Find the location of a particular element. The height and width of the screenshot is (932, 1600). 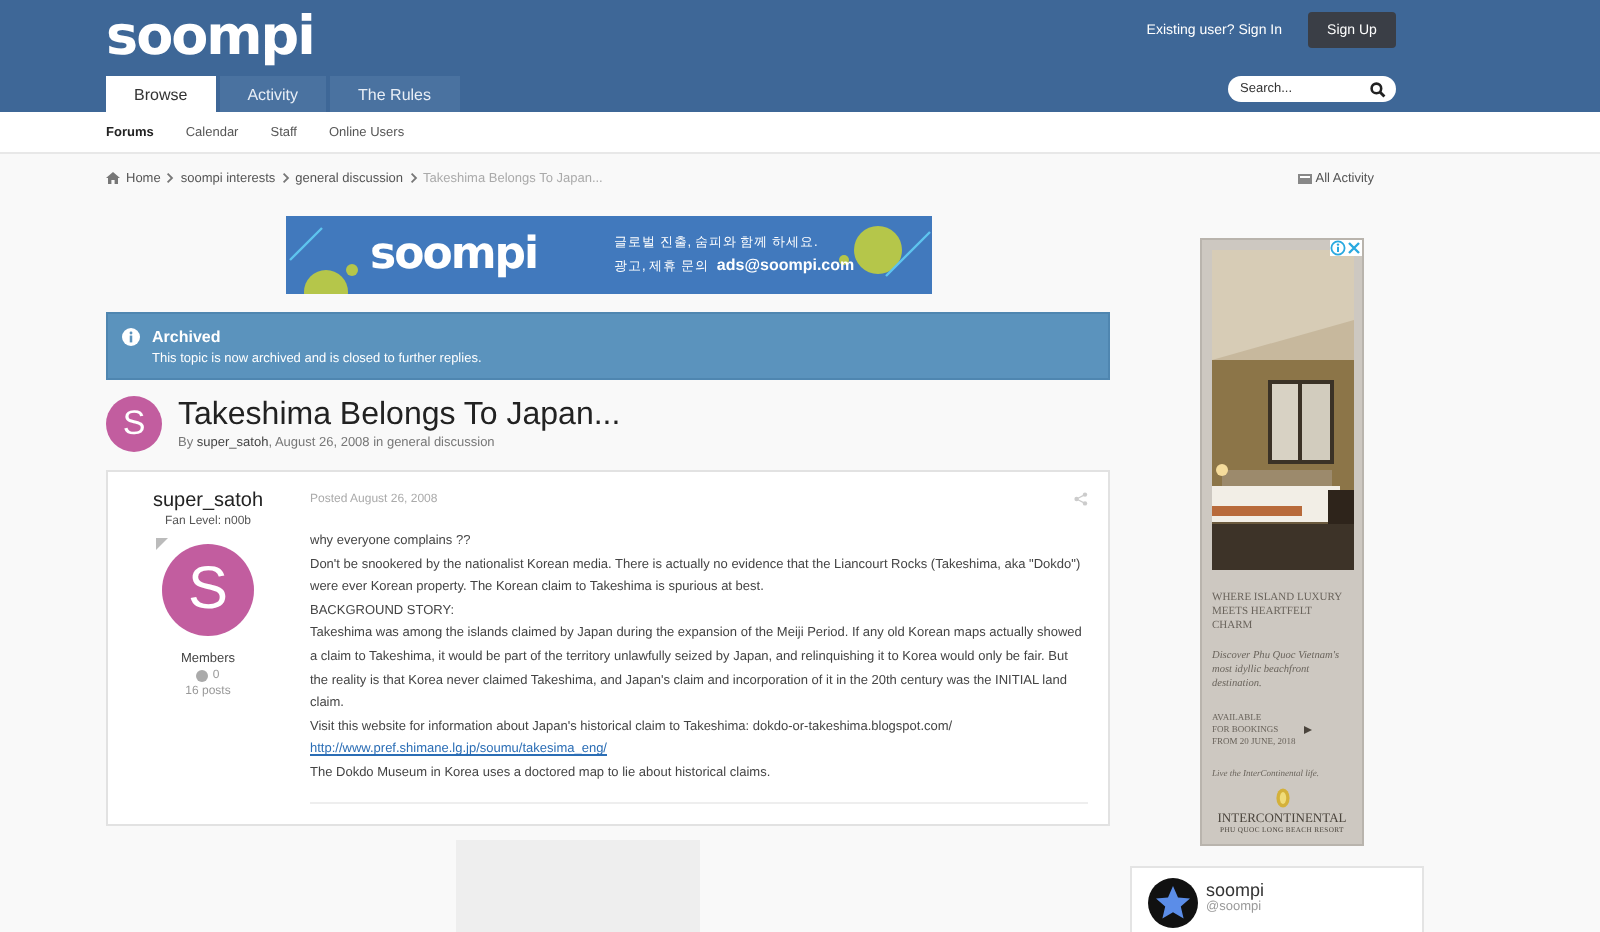

nav-tab: Activity is located at coordinates (273, 94).